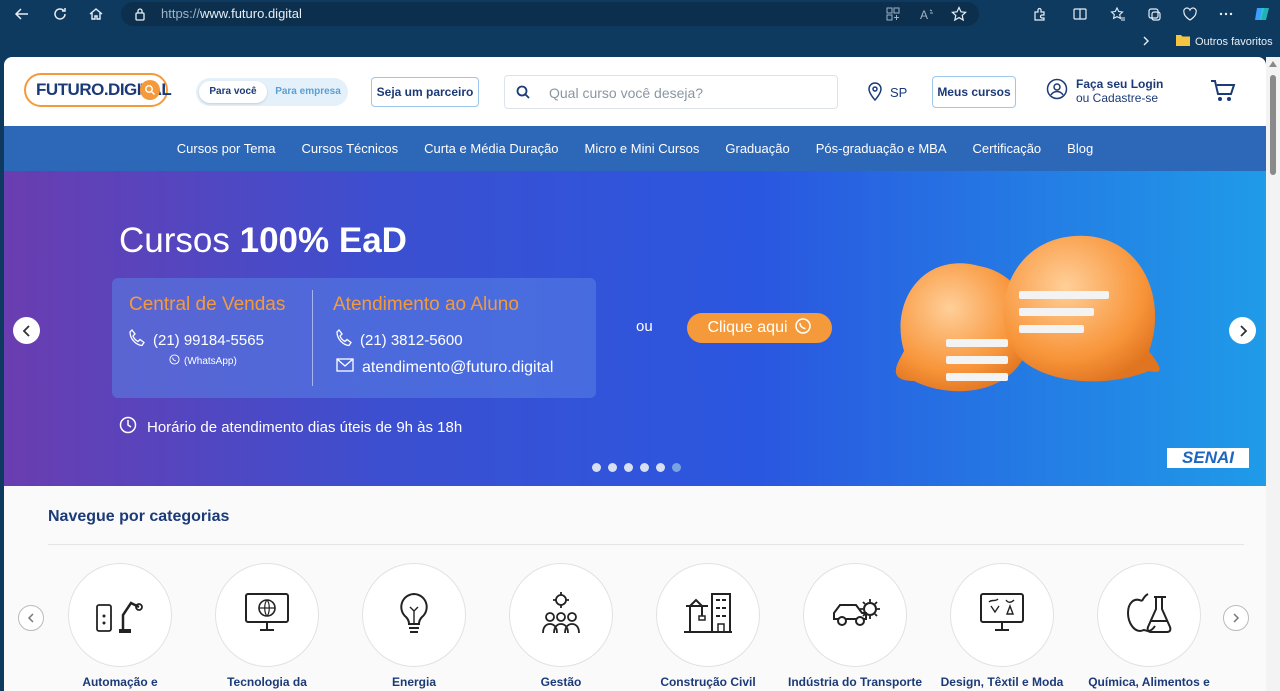 Image resolution: width=1280 pixels, height=691 pixels. I want to click on location-selector: SP, so click(886, 92).